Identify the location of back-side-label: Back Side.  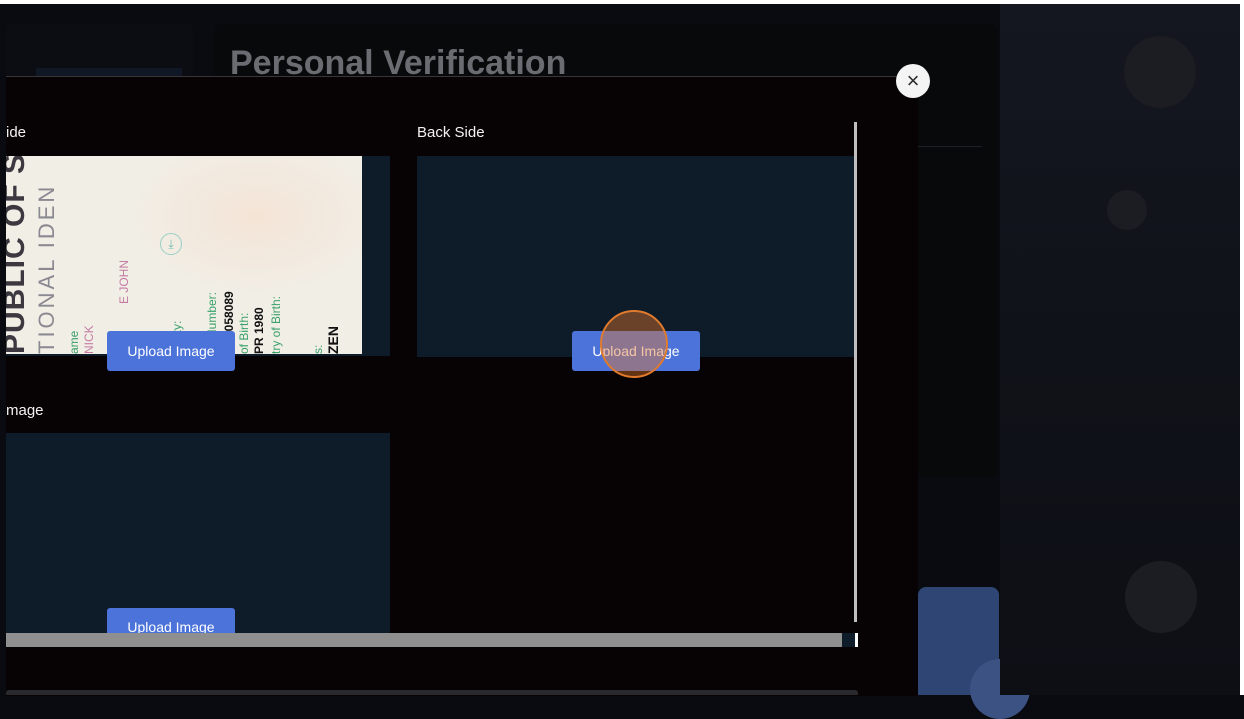
(451, 132).